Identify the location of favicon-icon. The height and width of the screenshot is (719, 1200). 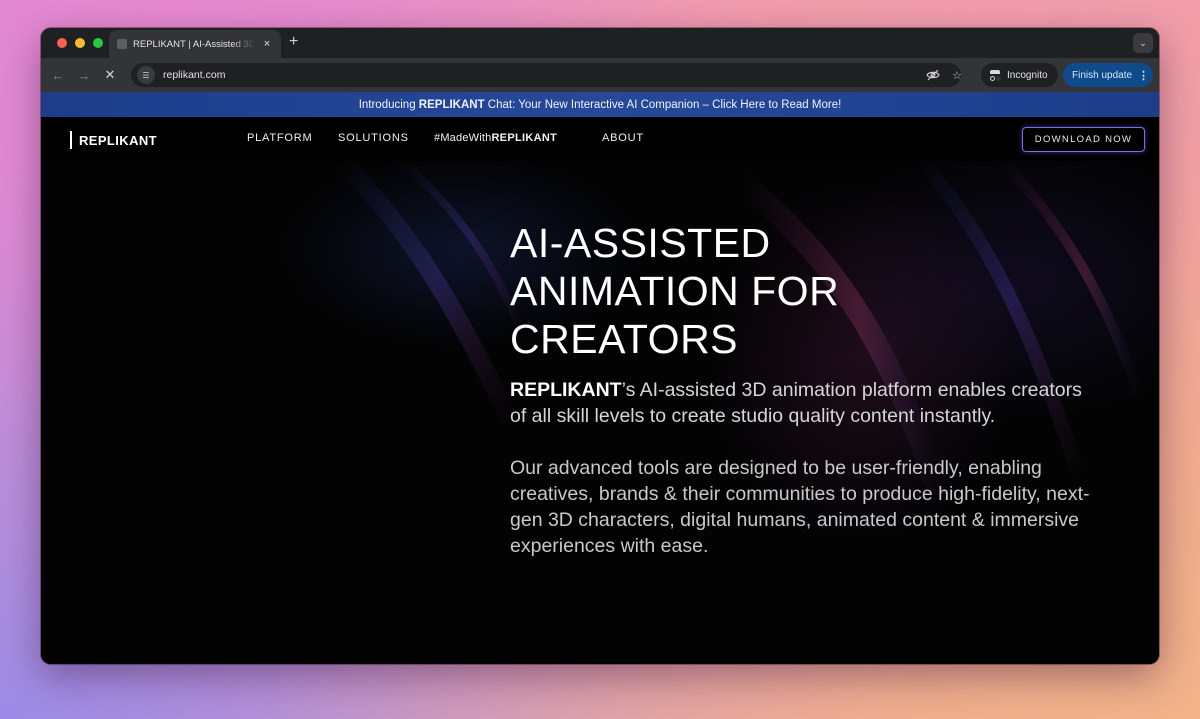
(122, 44).